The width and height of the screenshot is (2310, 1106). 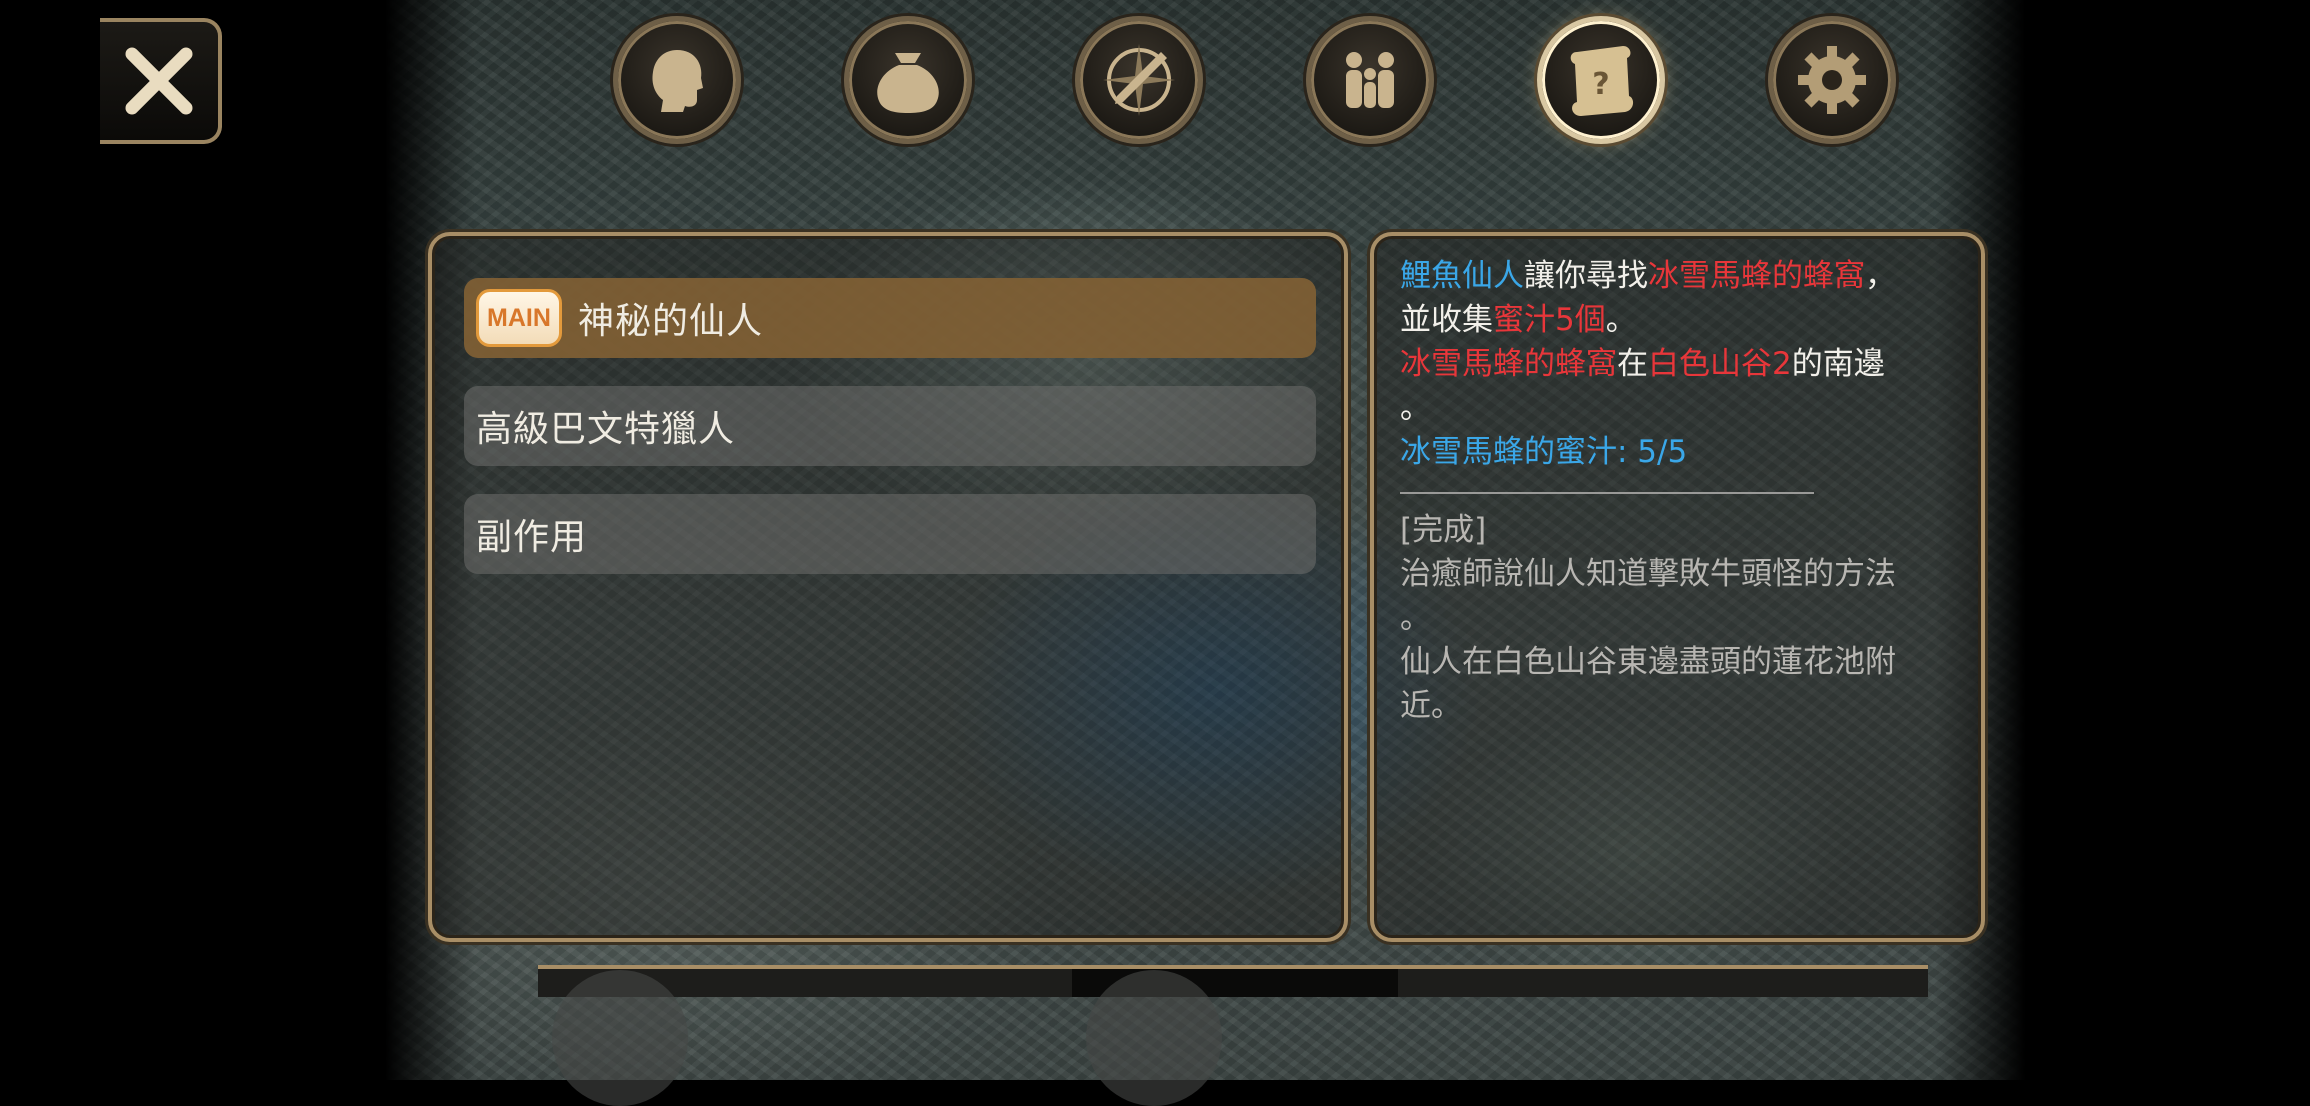 What do you see at coordinates (1462, 276) in the screenshot?
I see `npc-name: 鯉魚仙人` at bounding box center [1462, 276].